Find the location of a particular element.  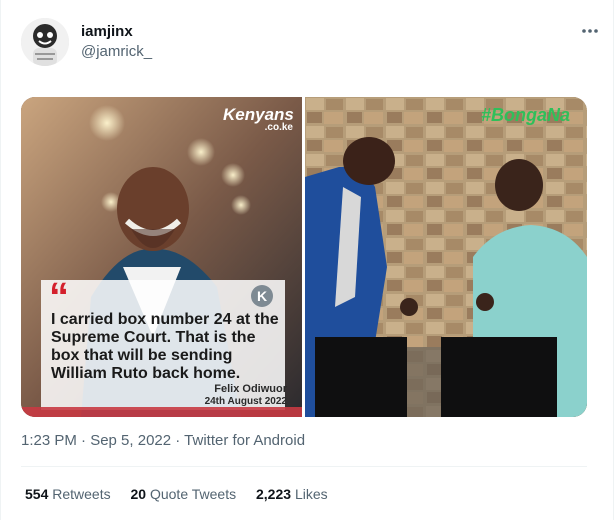

avatar is located at coordinates (45, 42).